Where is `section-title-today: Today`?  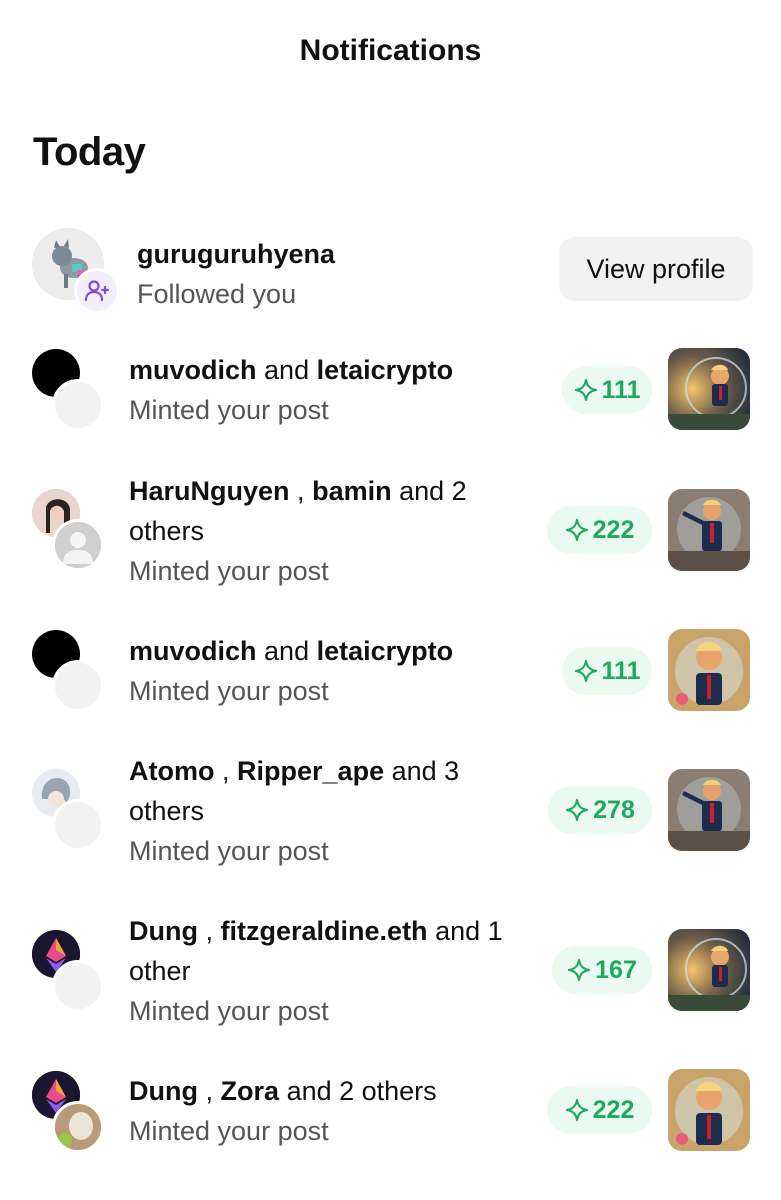
section-title-today: Today is located at coordinates (89, 152).